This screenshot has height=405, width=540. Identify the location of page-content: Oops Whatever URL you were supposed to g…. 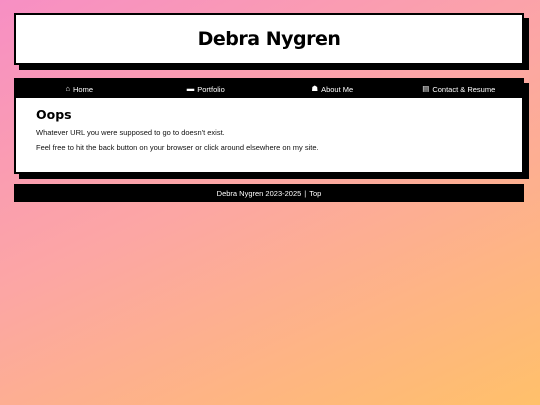
(269, 125).